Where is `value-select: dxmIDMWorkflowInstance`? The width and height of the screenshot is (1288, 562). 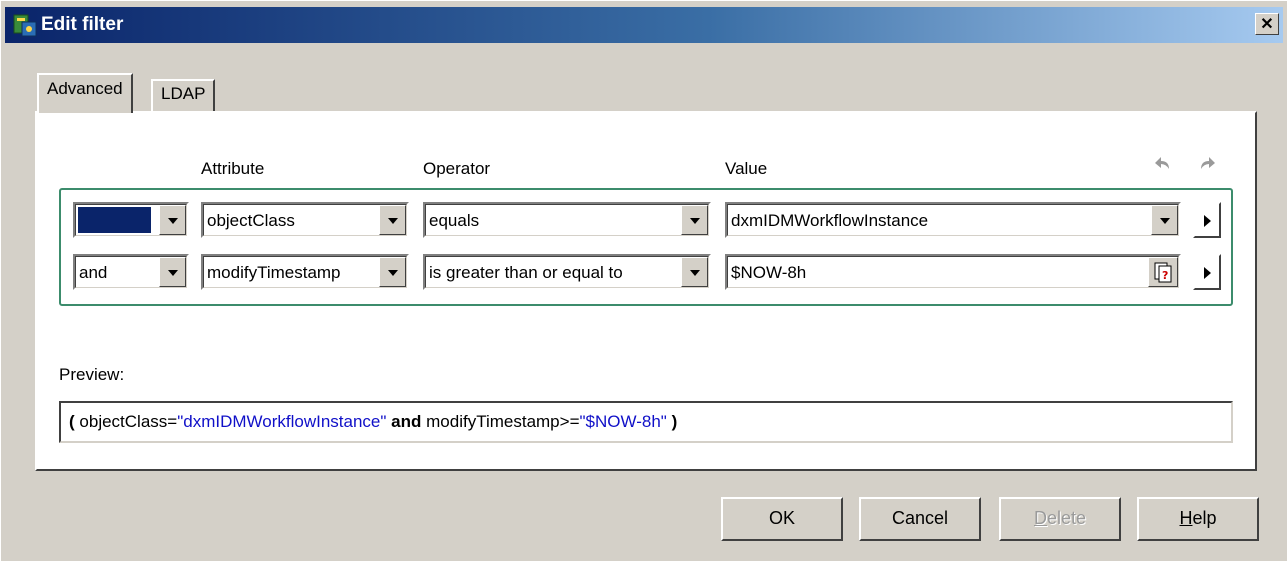 value-select: dxmIDMWorkflowInstance is located at coordinates (953, 220).